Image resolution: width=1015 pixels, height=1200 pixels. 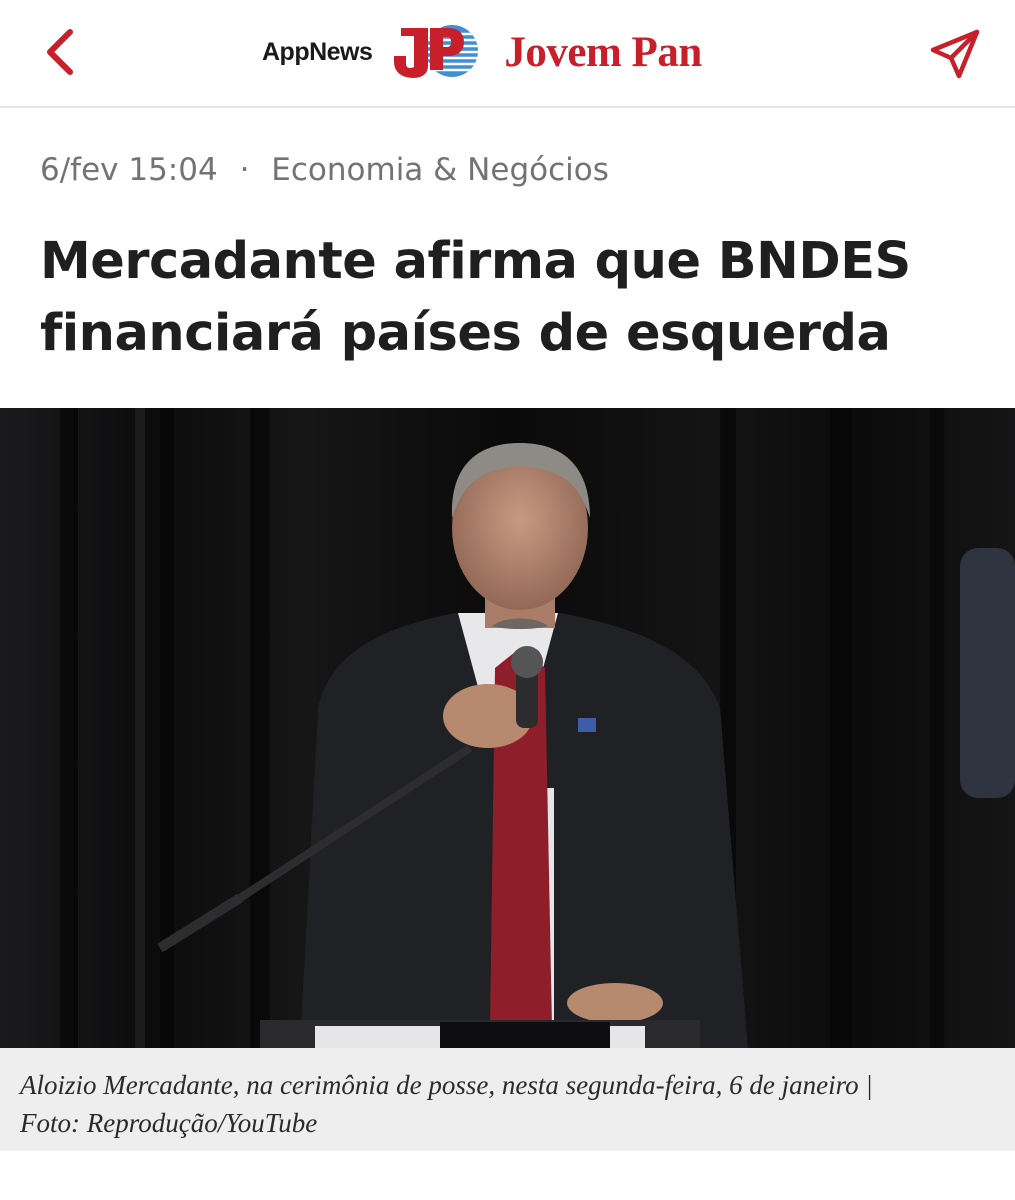 I want to click on article-title-line-2: financiará países de esquerda, so click(x=465, y=333).